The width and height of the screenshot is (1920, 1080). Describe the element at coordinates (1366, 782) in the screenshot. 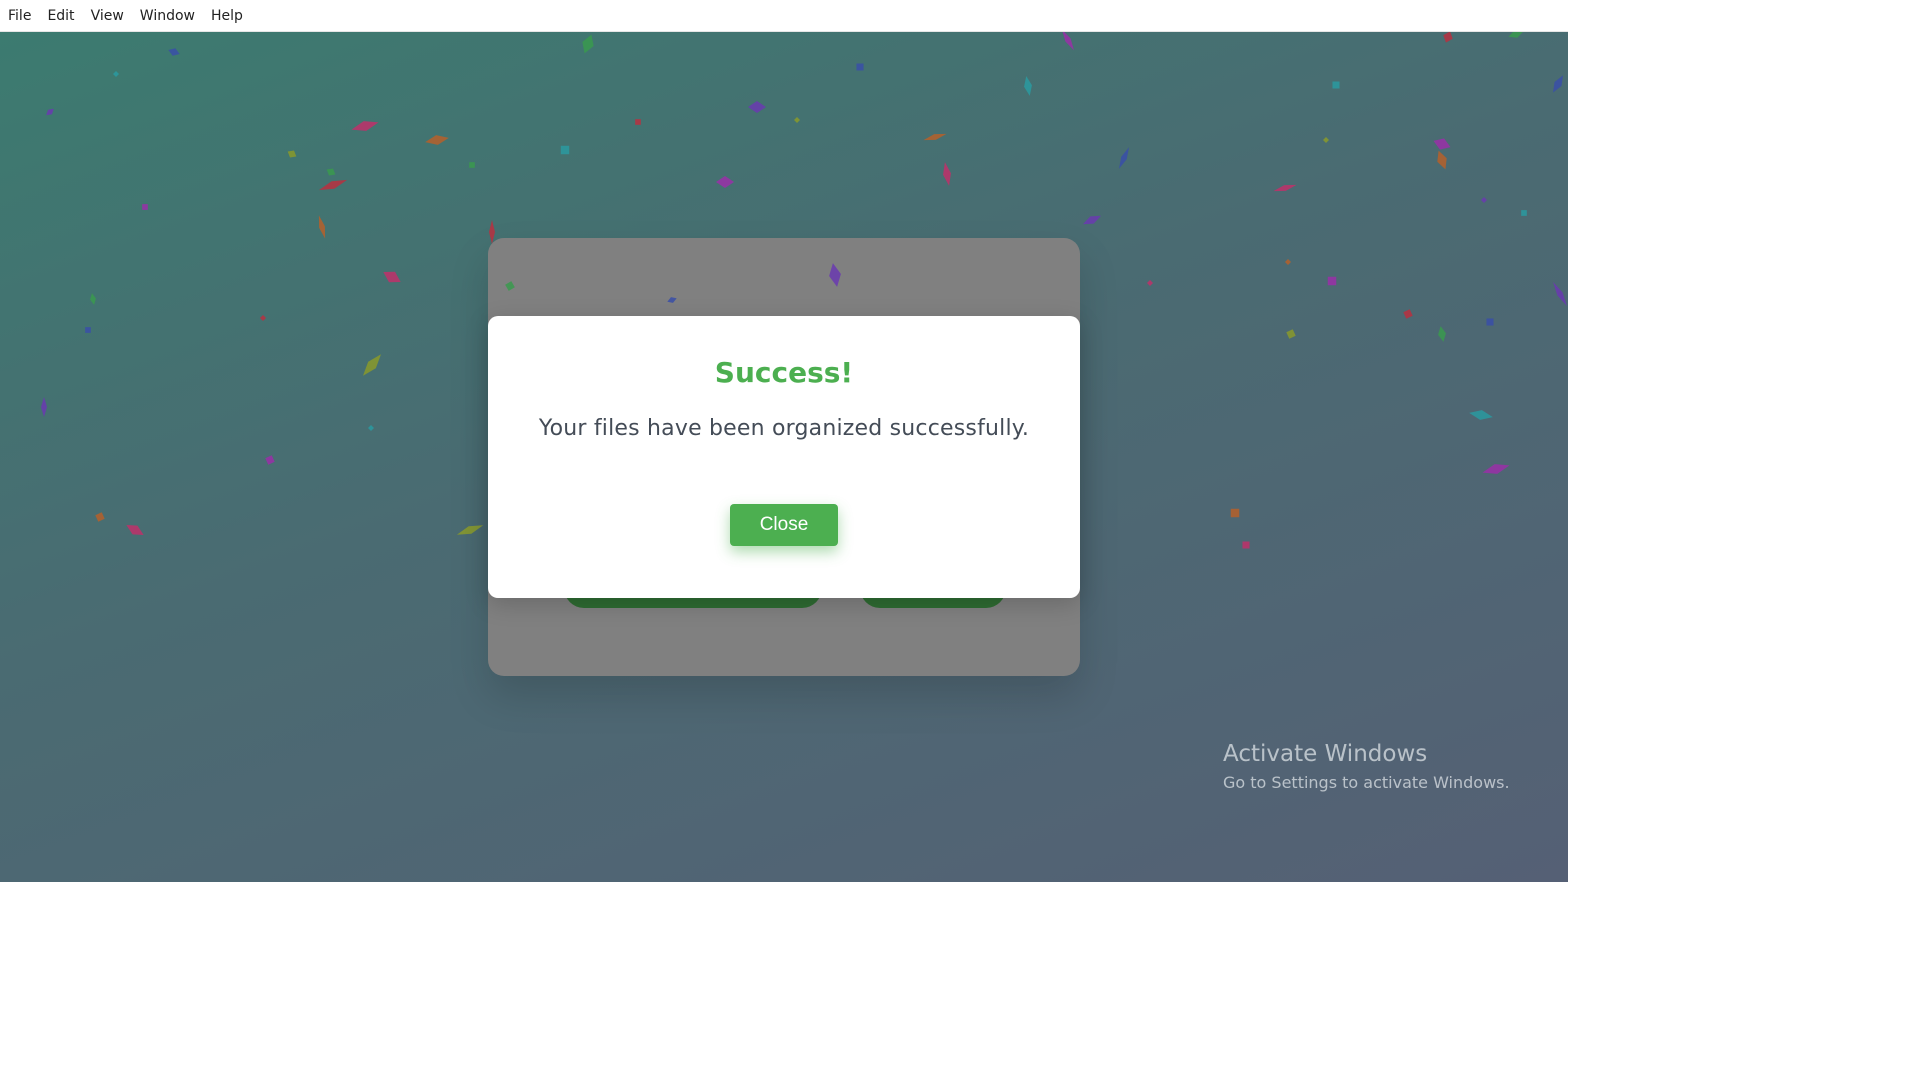

I see `activate-subtitle: Go to Settings to activate Windows.` at that location.